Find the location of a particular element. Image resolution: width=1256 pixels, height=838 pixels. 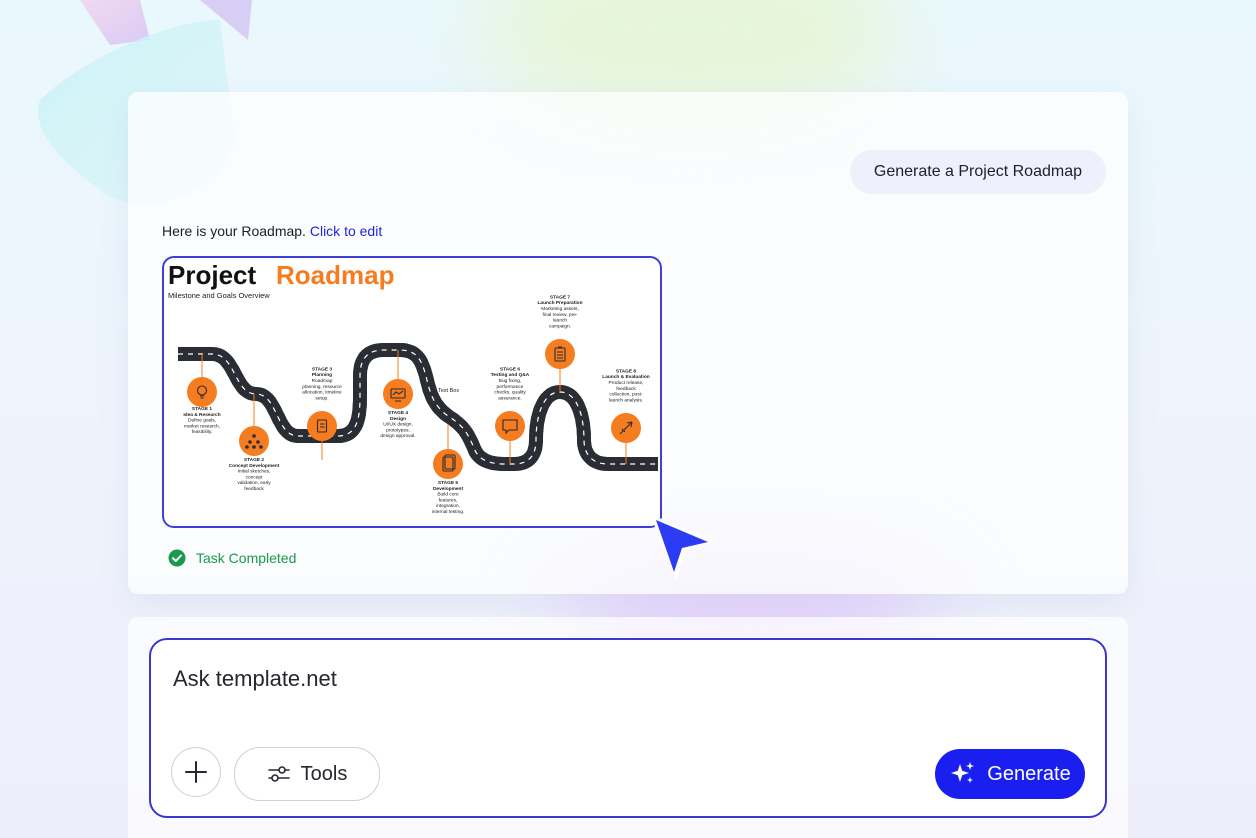

stage-description-line: collection, post- is located at coordinates (626, 395).